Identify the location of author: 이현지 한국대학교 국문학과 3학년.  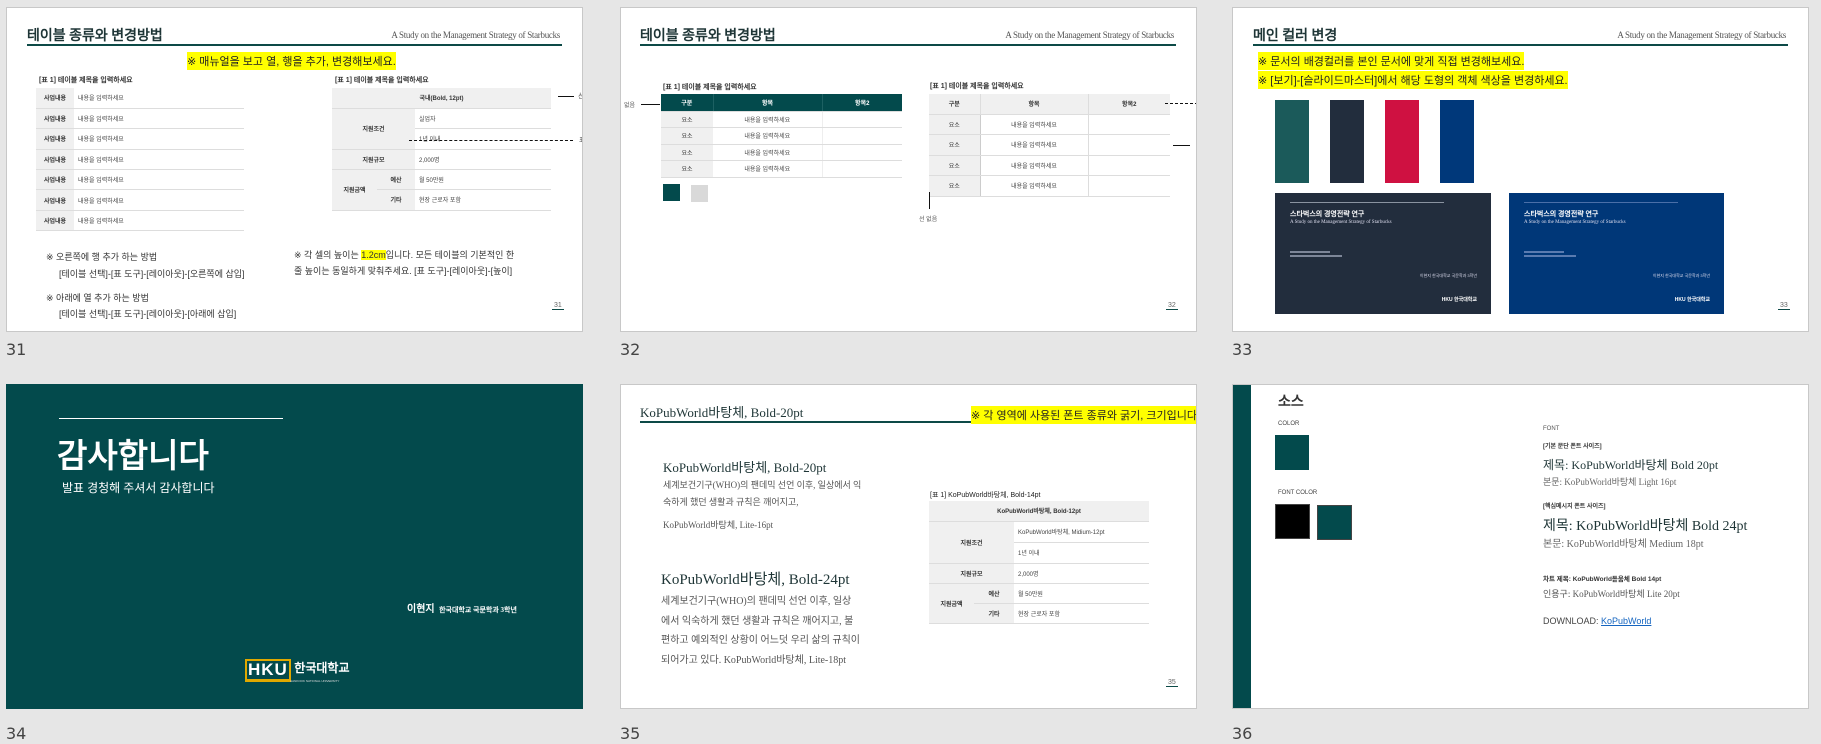
(462, 608).